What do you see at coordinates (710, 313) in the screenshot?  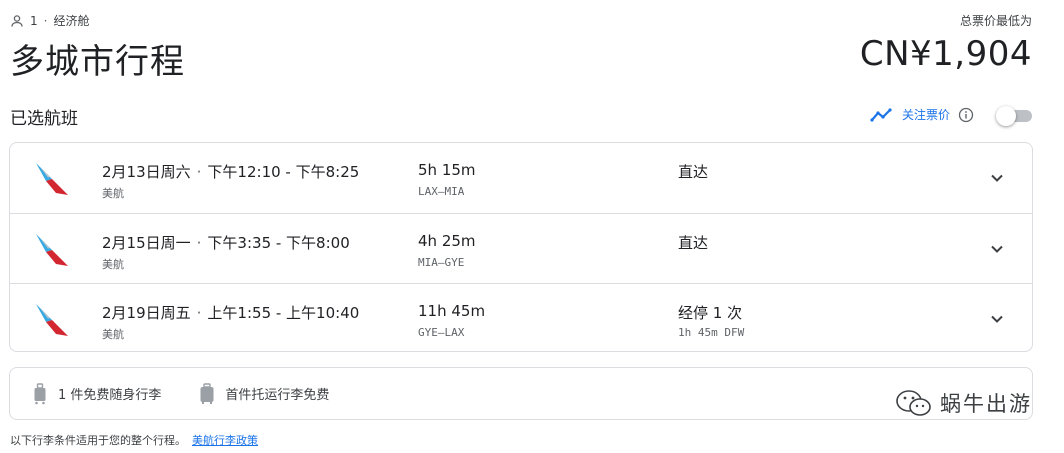 I see `flight-stops: 经停 1 次` at bounding box center [710, 313].